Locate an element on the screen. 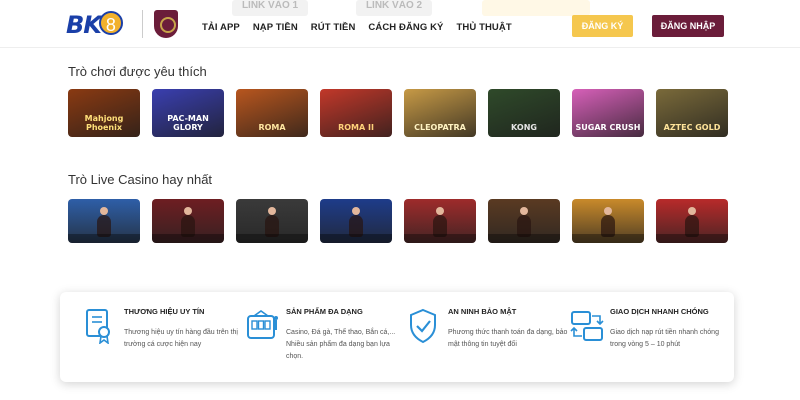  favorites-title: Trò chơi được yêu thích is located at coordinates (137, 71).